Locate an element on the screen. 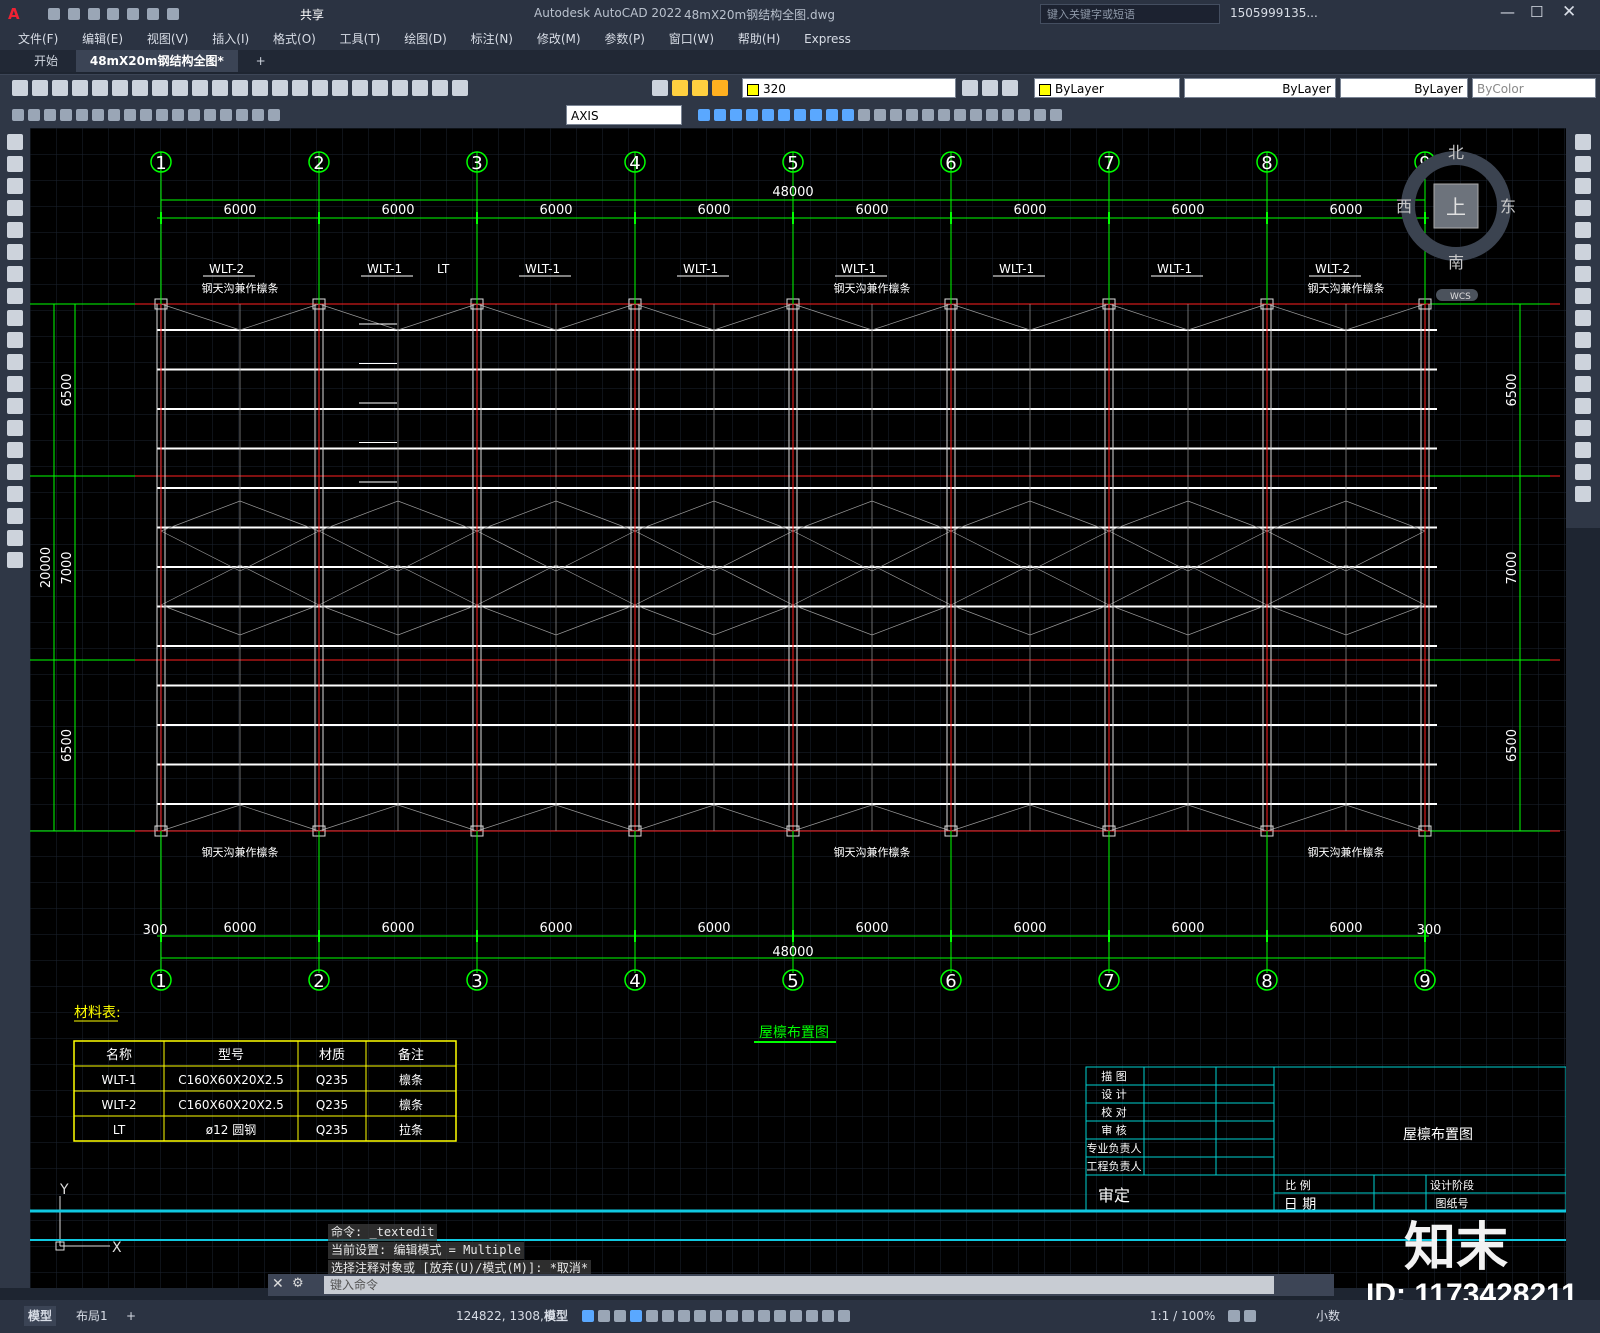  fillet-icon is located at coordinates (1583, 450).